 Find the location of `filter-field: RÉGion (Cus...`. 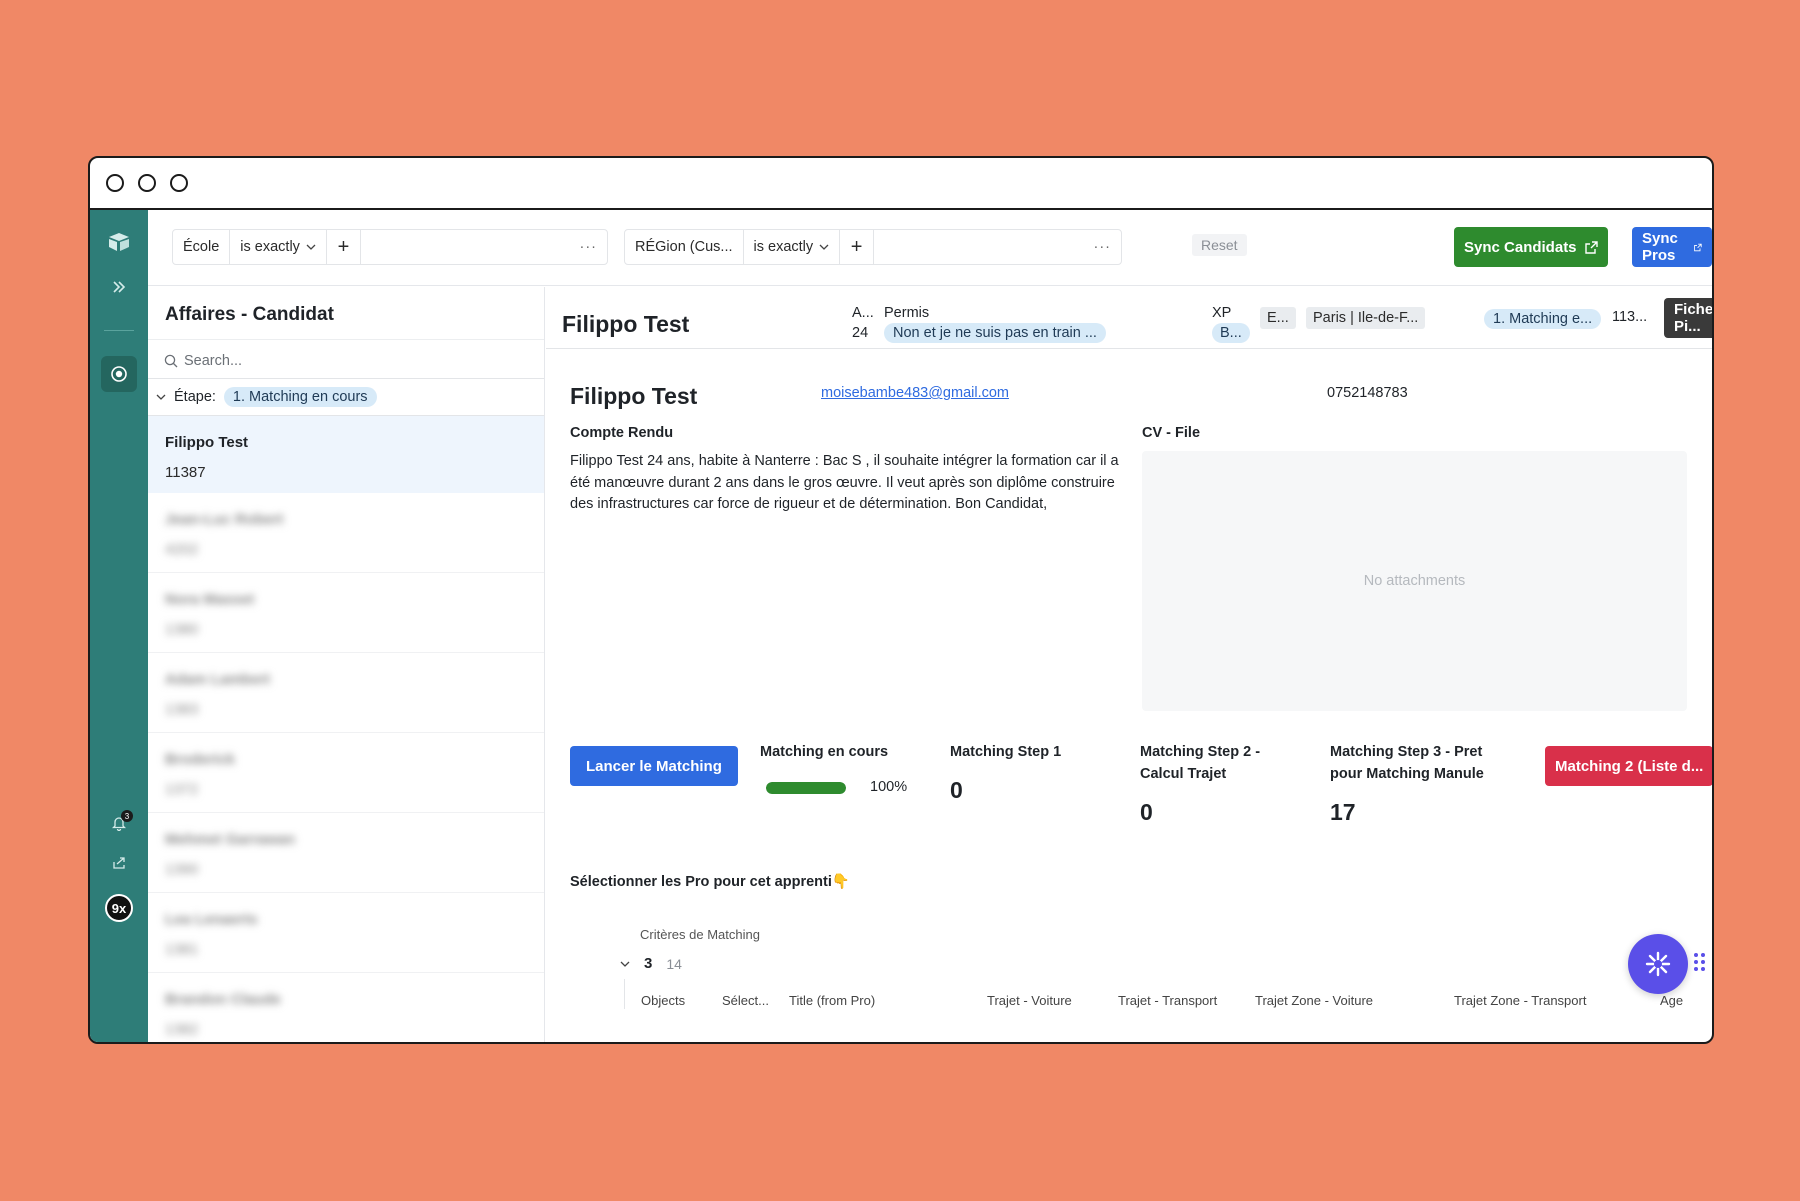

filter-field: RÉGion (Cus... is located at coordinates (684, 247).